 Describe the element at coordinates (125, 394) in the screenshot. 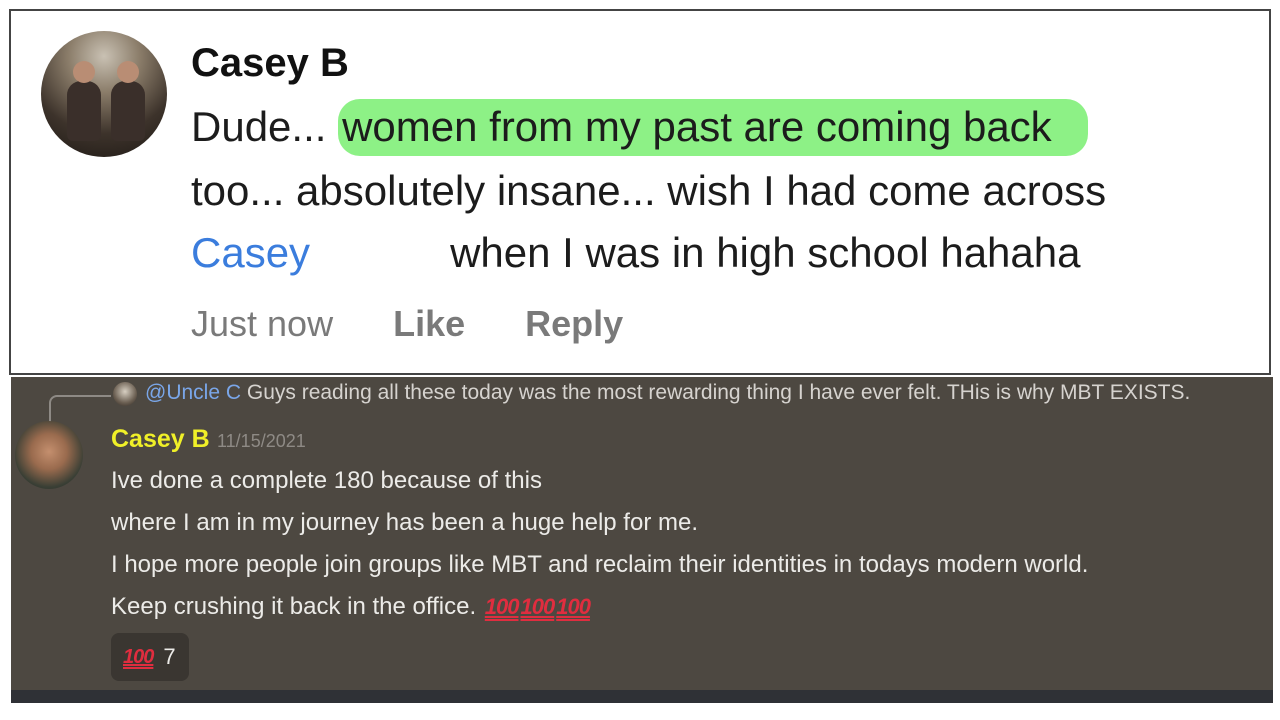

I see `reply-avatar` at that location.